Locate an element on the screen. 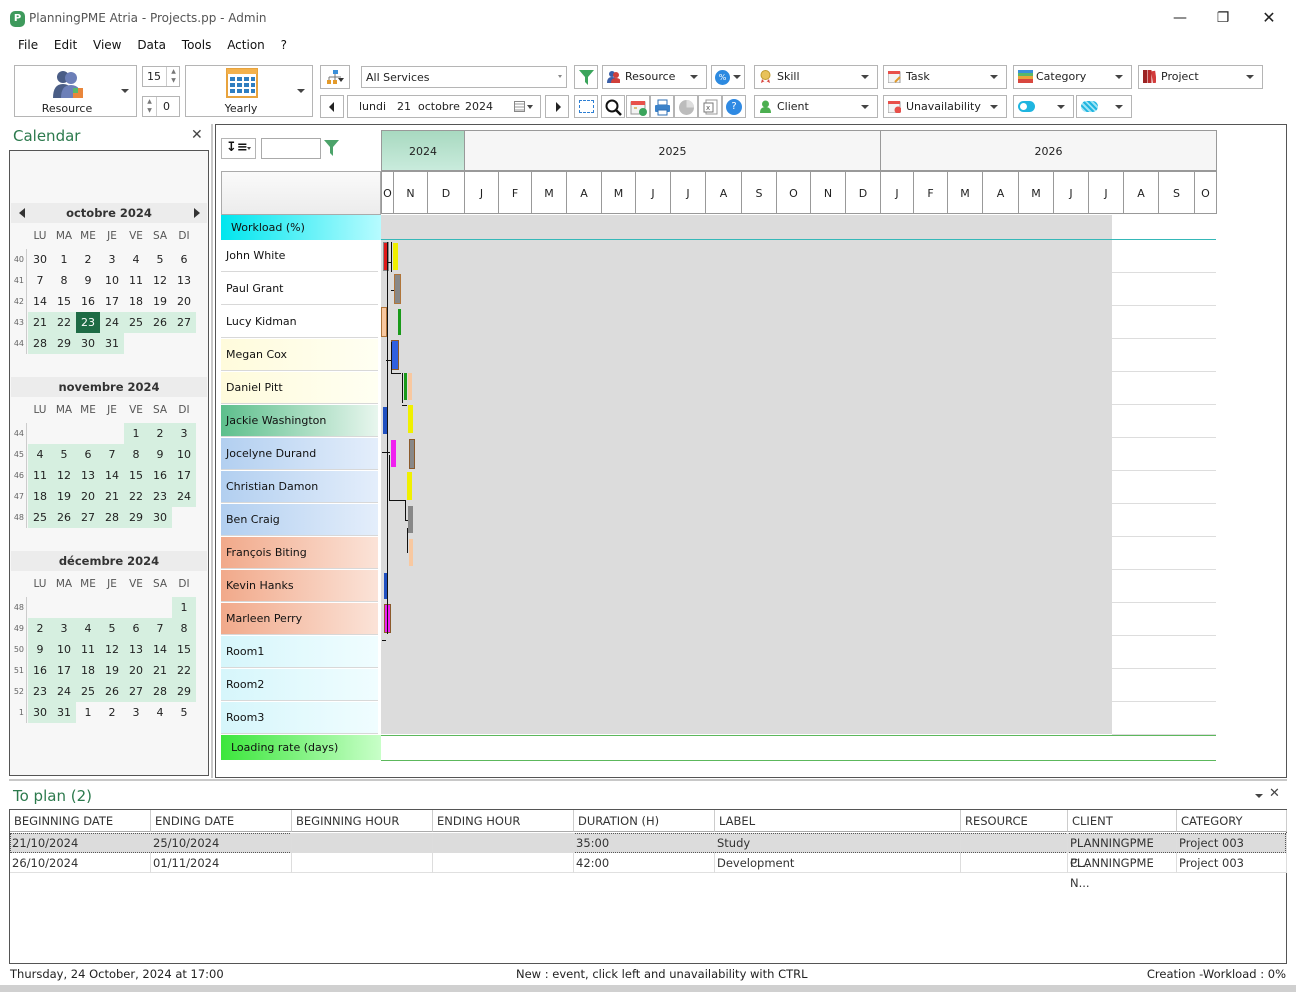  resource-row-label: Room3 is located at coordinates (299, 718).